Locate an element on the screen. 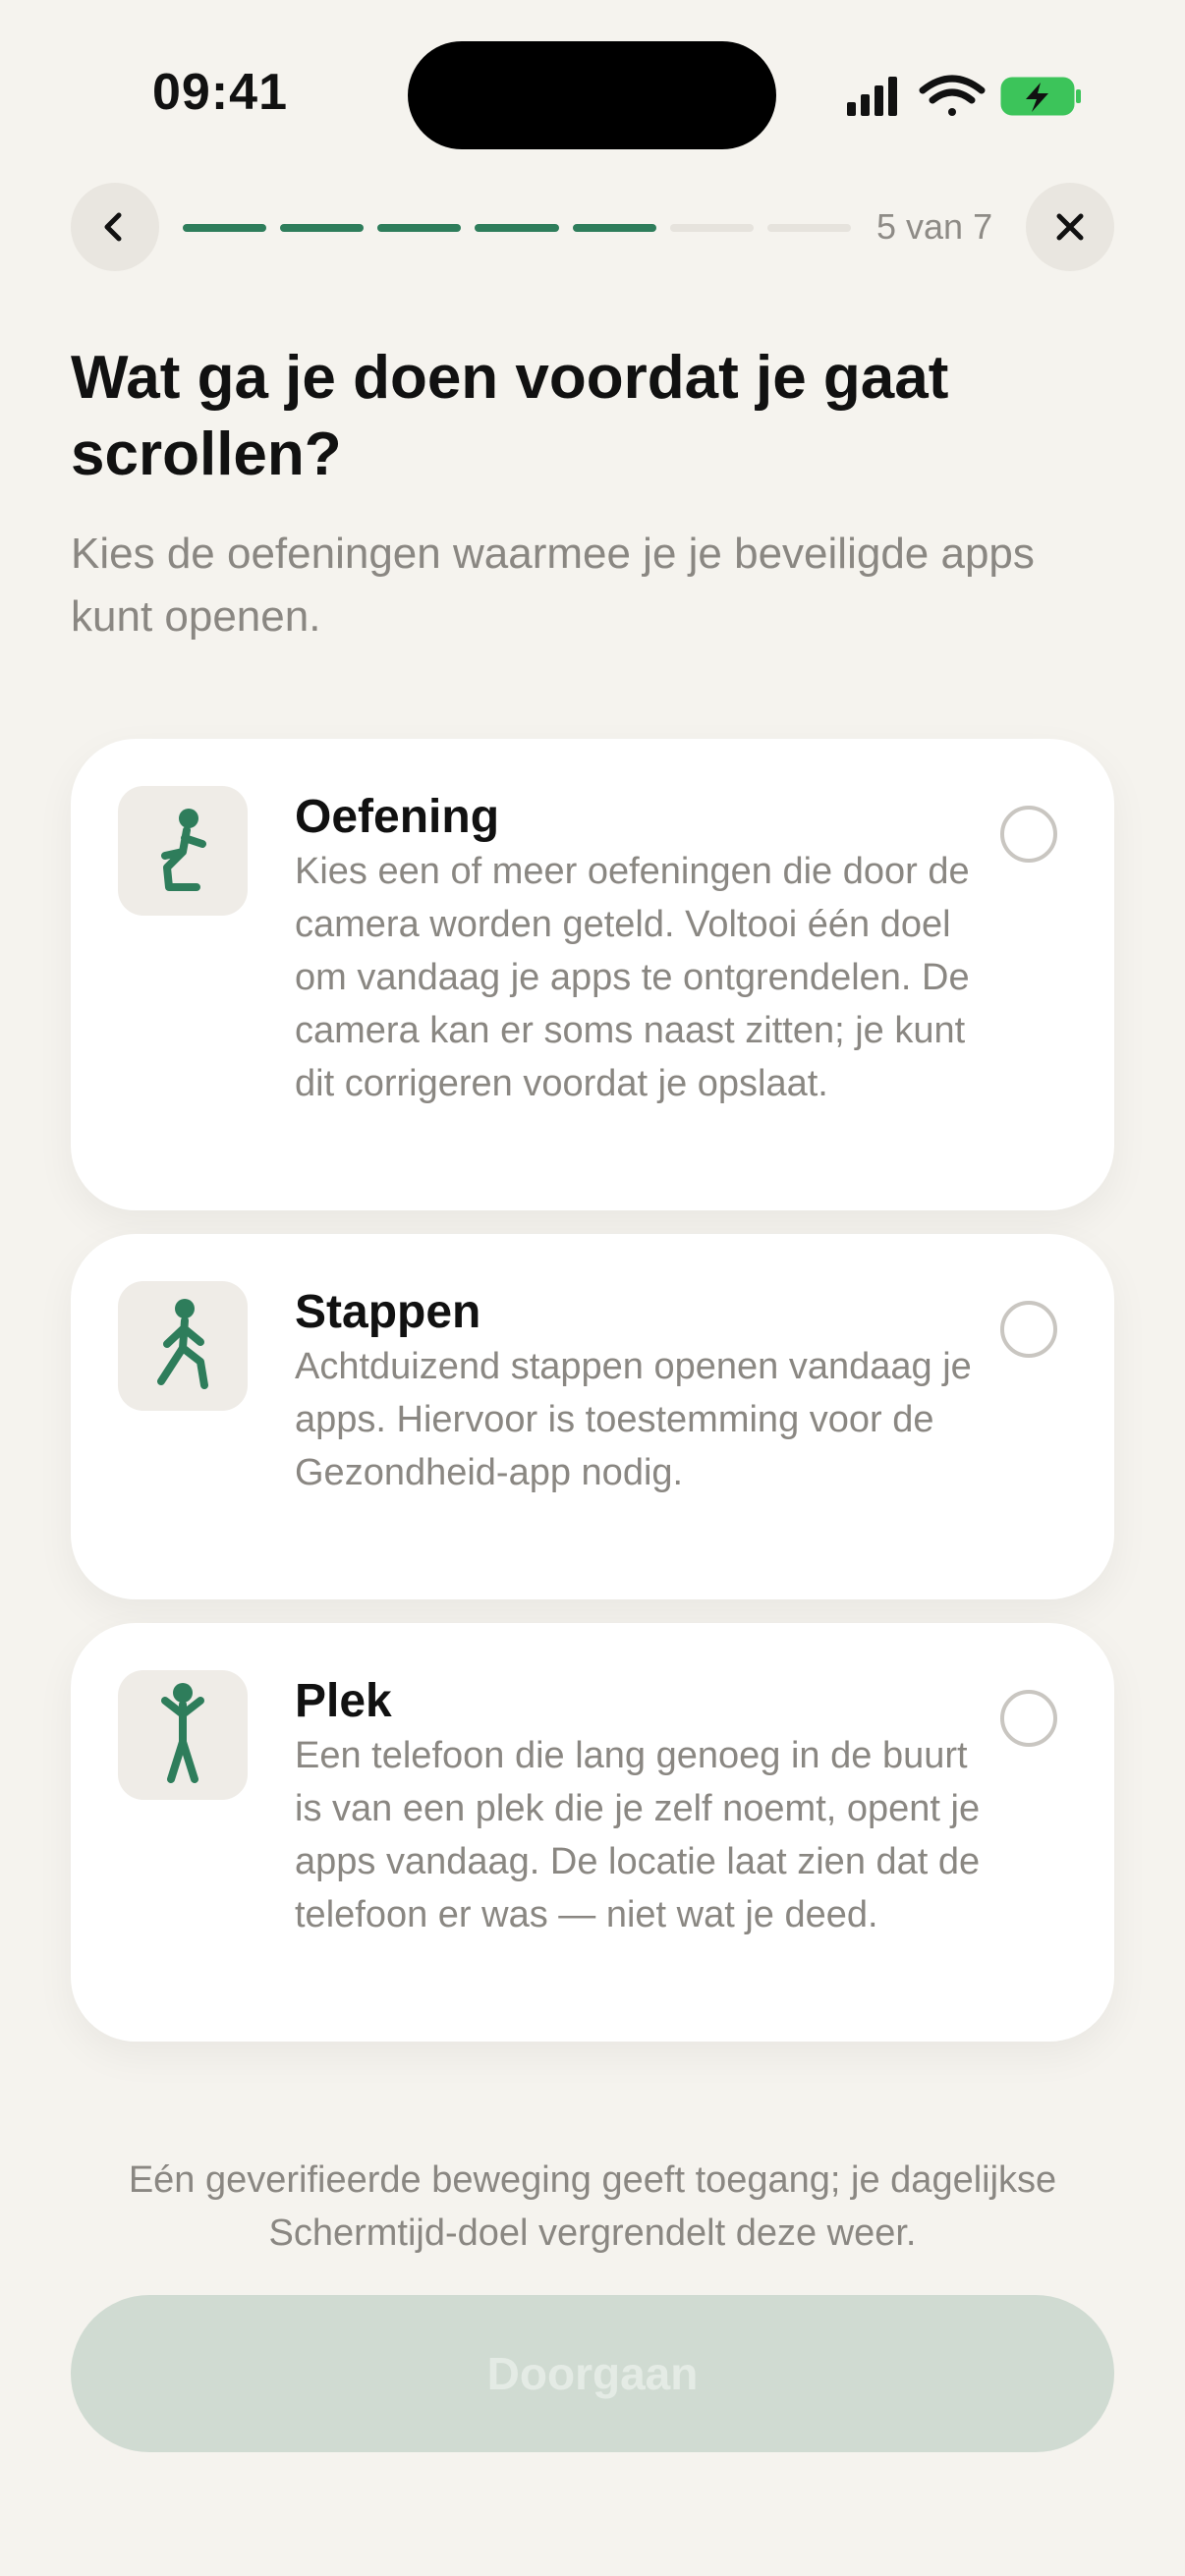 The image size is (1185, 2576). continue-button-label: Doorgaan is located at coordinates (592, 2373).